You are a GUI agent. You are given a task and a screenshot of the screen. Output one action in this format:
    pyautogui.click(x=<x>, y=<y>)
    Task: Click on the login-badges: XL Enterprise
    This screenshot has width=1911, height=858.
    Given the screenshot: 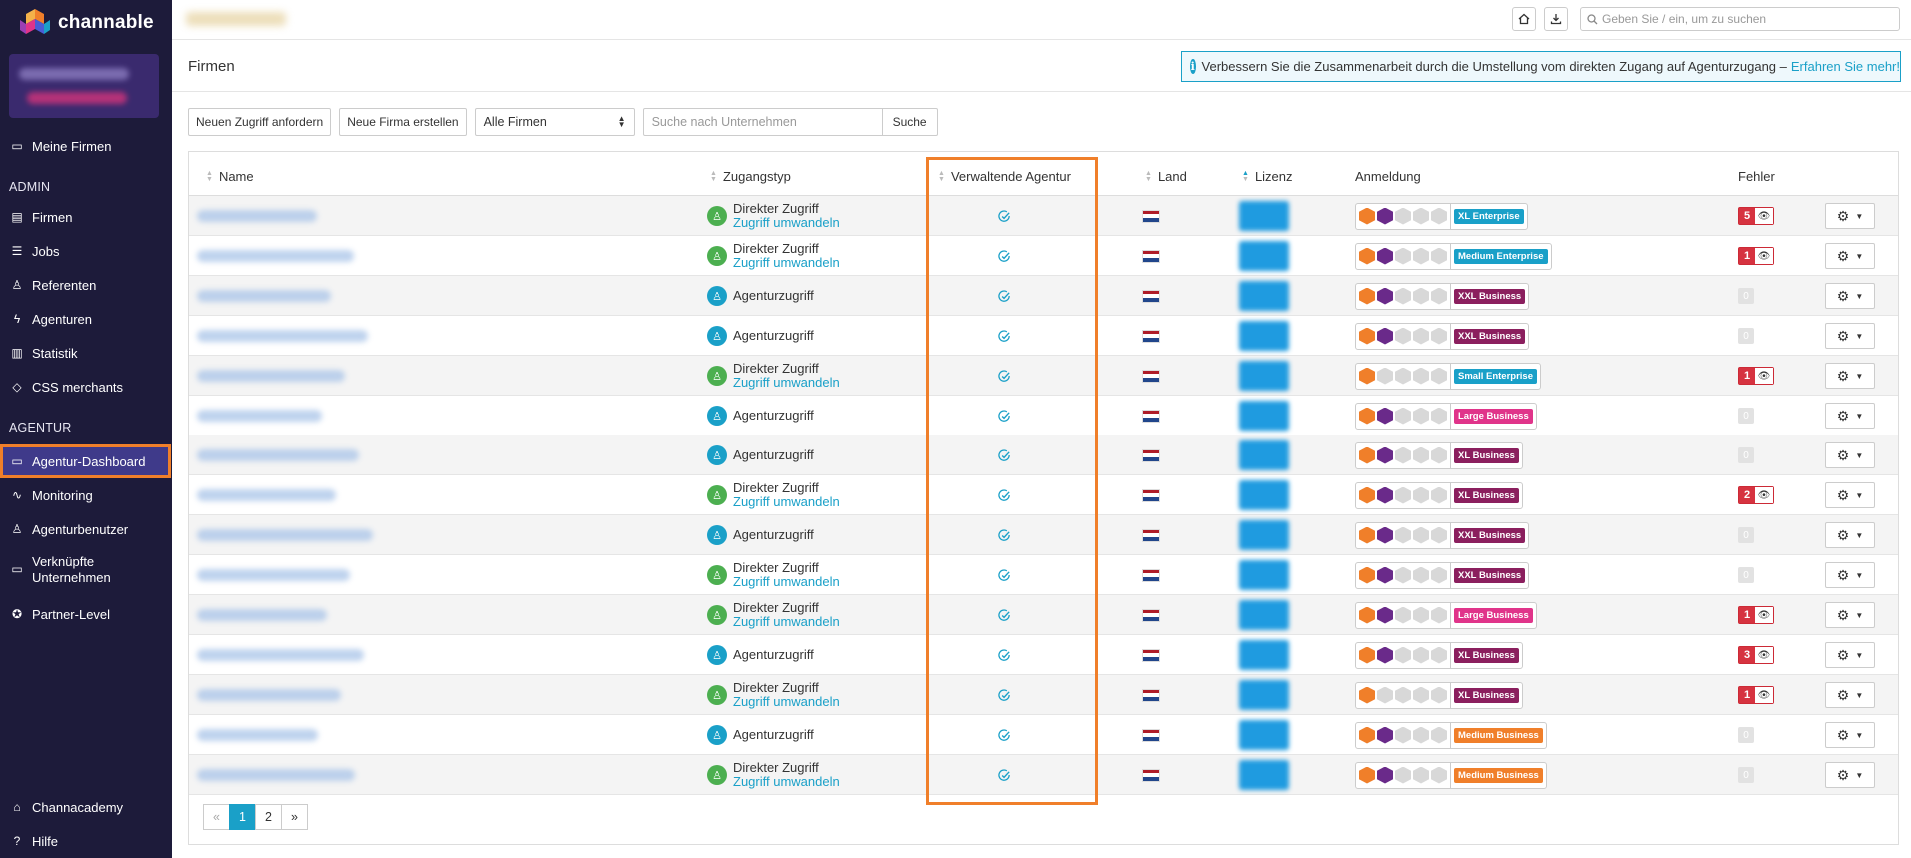 What is the action you would take?
    pyautogui.click(x=1441, y=216)
    